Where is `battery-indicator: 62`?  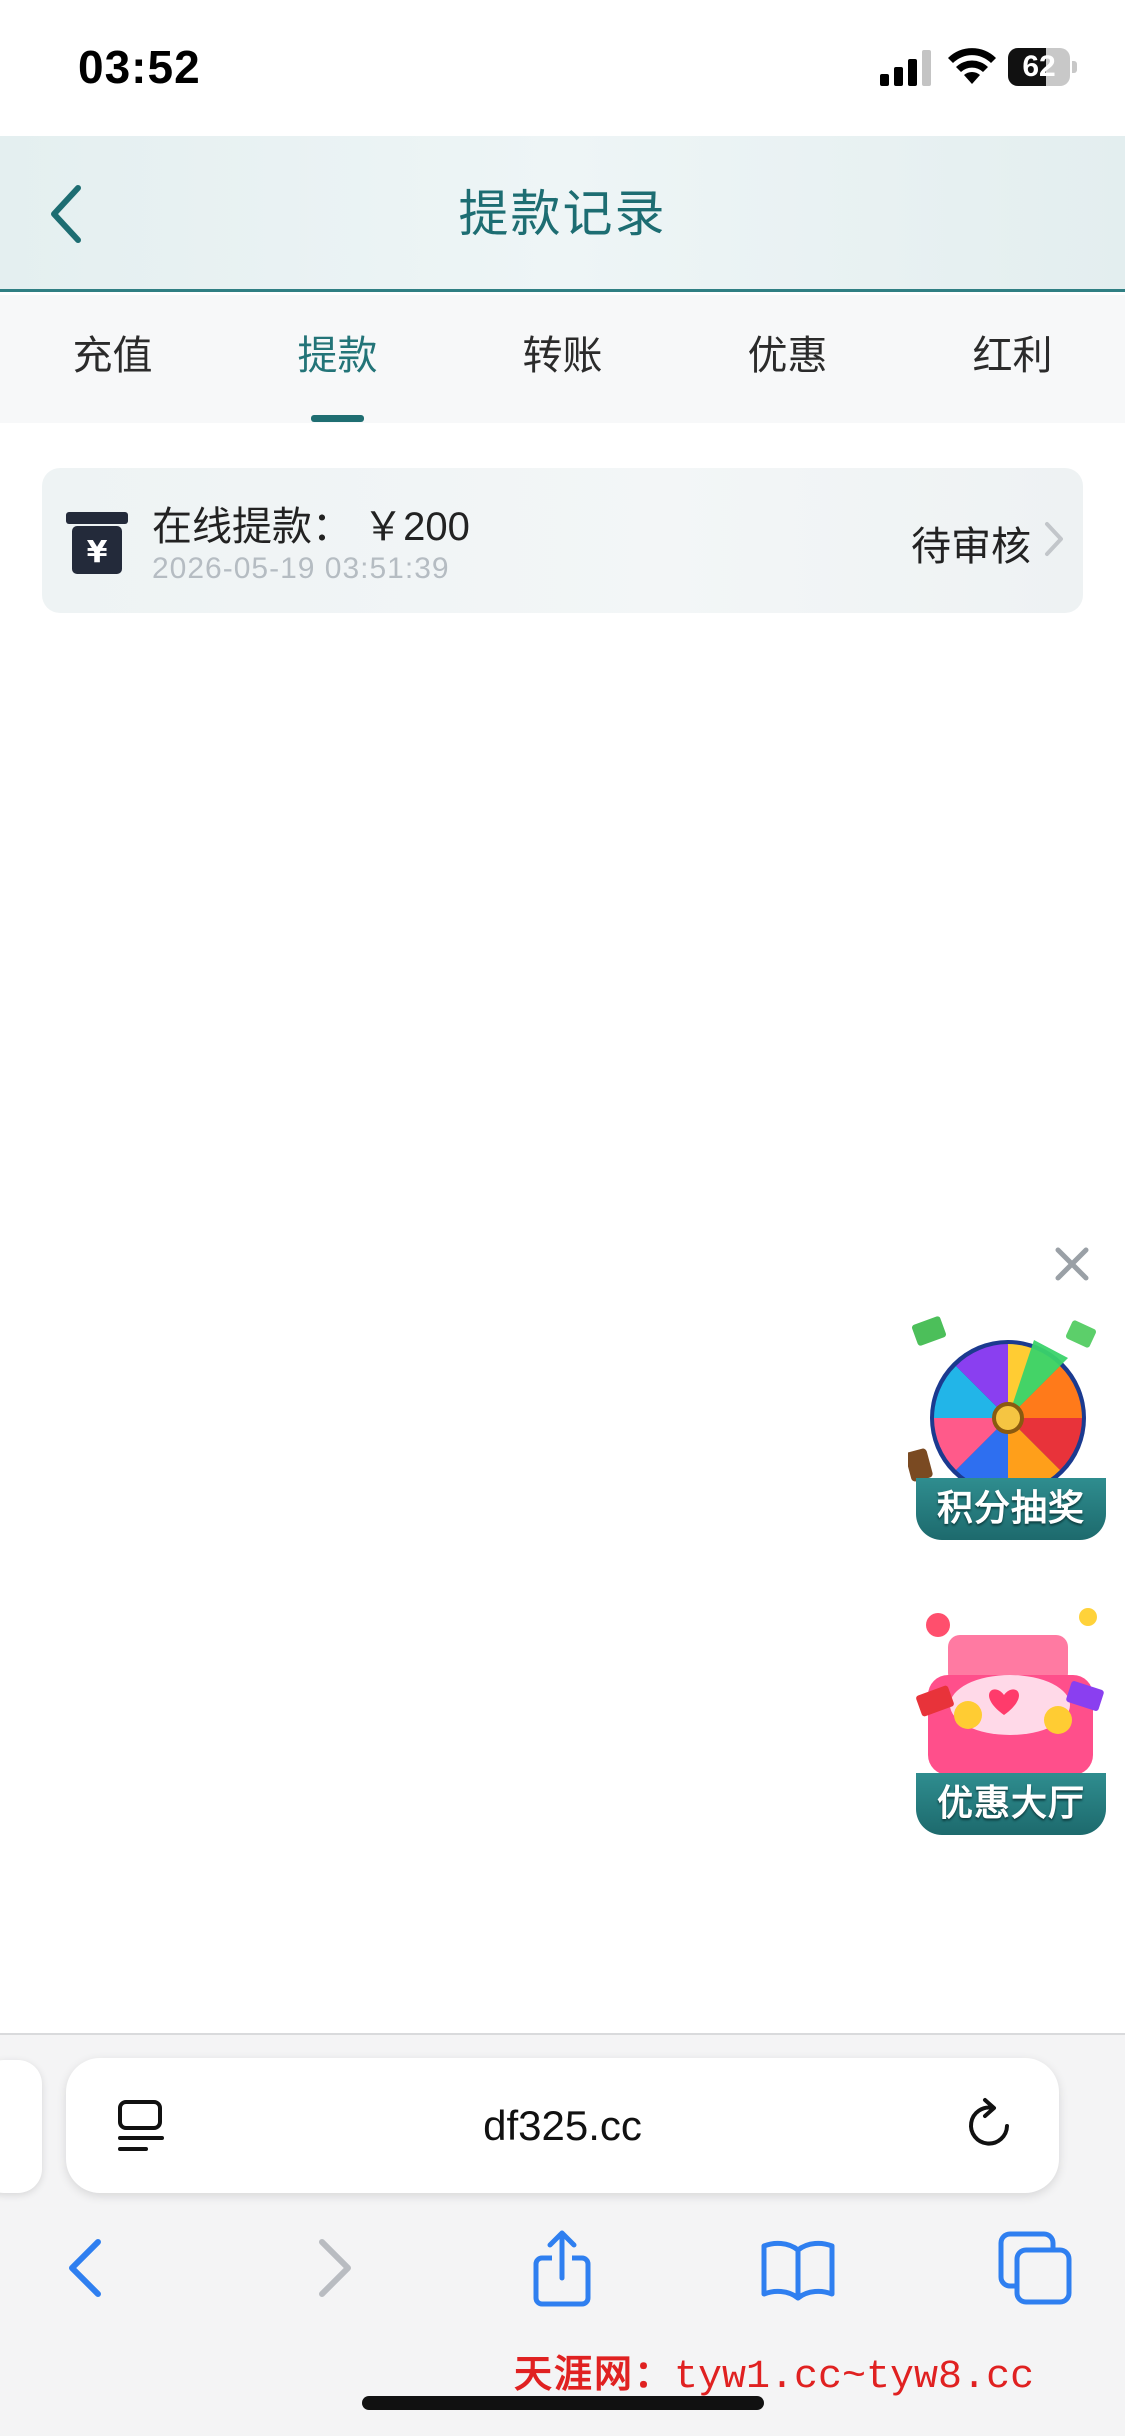 battery-indicator: 62 is located at coordinates (1042, 67).